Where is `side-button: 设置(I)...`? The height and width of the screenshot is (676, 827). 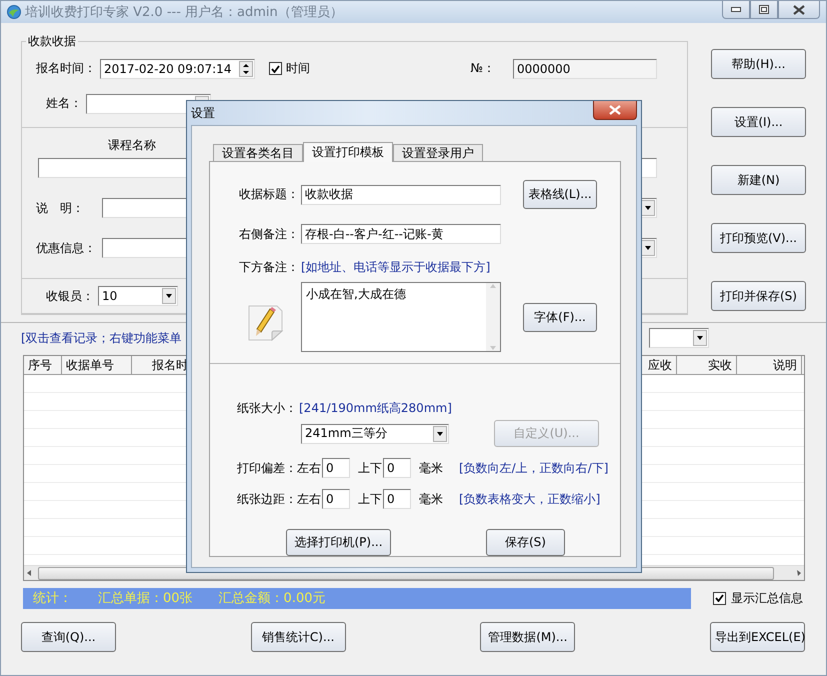
side-button: 设置(I)... is located at coordinates (758, 122).